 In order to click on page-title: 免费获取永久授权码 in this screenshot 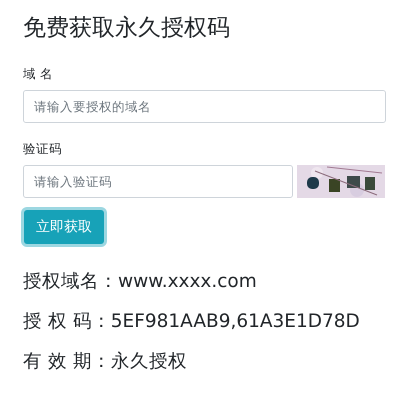, I will do `click(127, 28)`.